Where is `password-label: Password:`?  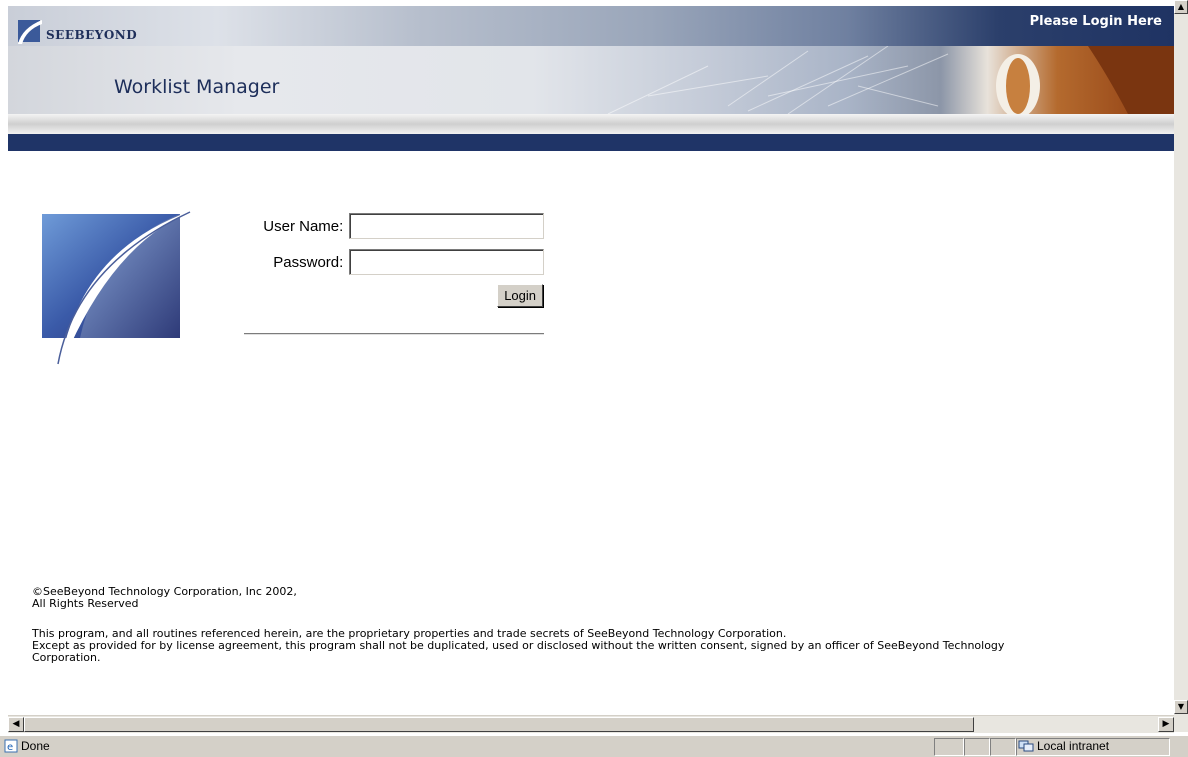
password-label: Password: is located at coordinates (308, 262).